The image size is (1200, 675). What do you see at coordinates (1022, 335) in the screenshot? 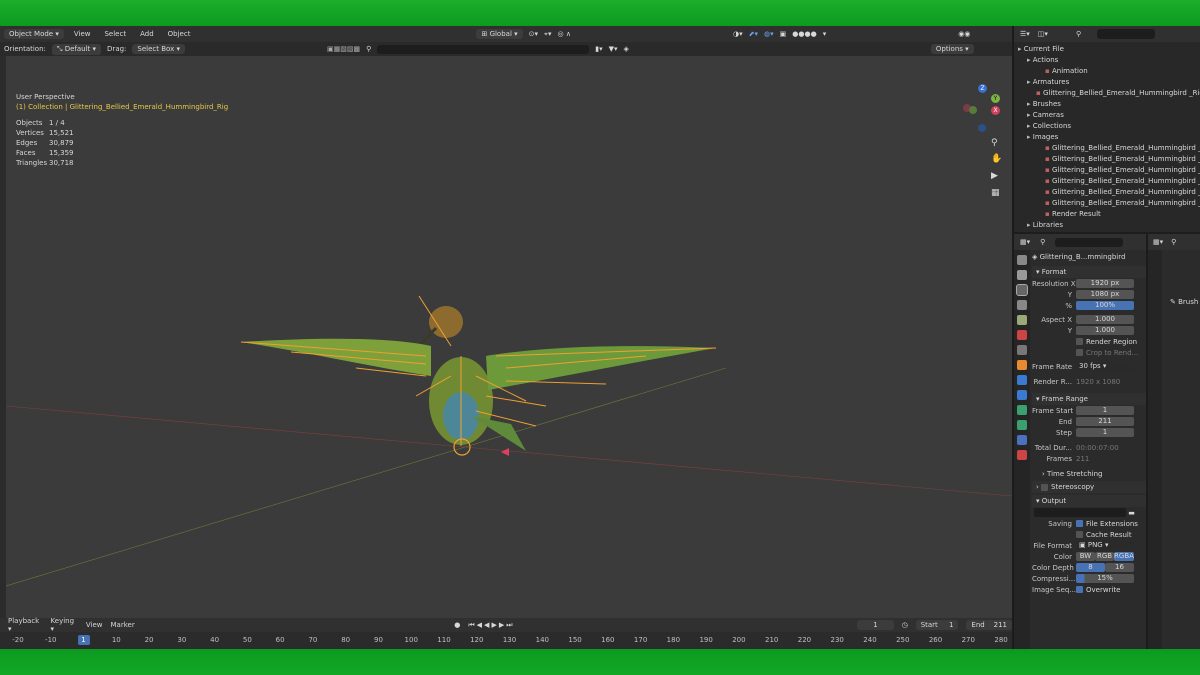
I see `world-tab-icon` at bounding box center [1022, 335].